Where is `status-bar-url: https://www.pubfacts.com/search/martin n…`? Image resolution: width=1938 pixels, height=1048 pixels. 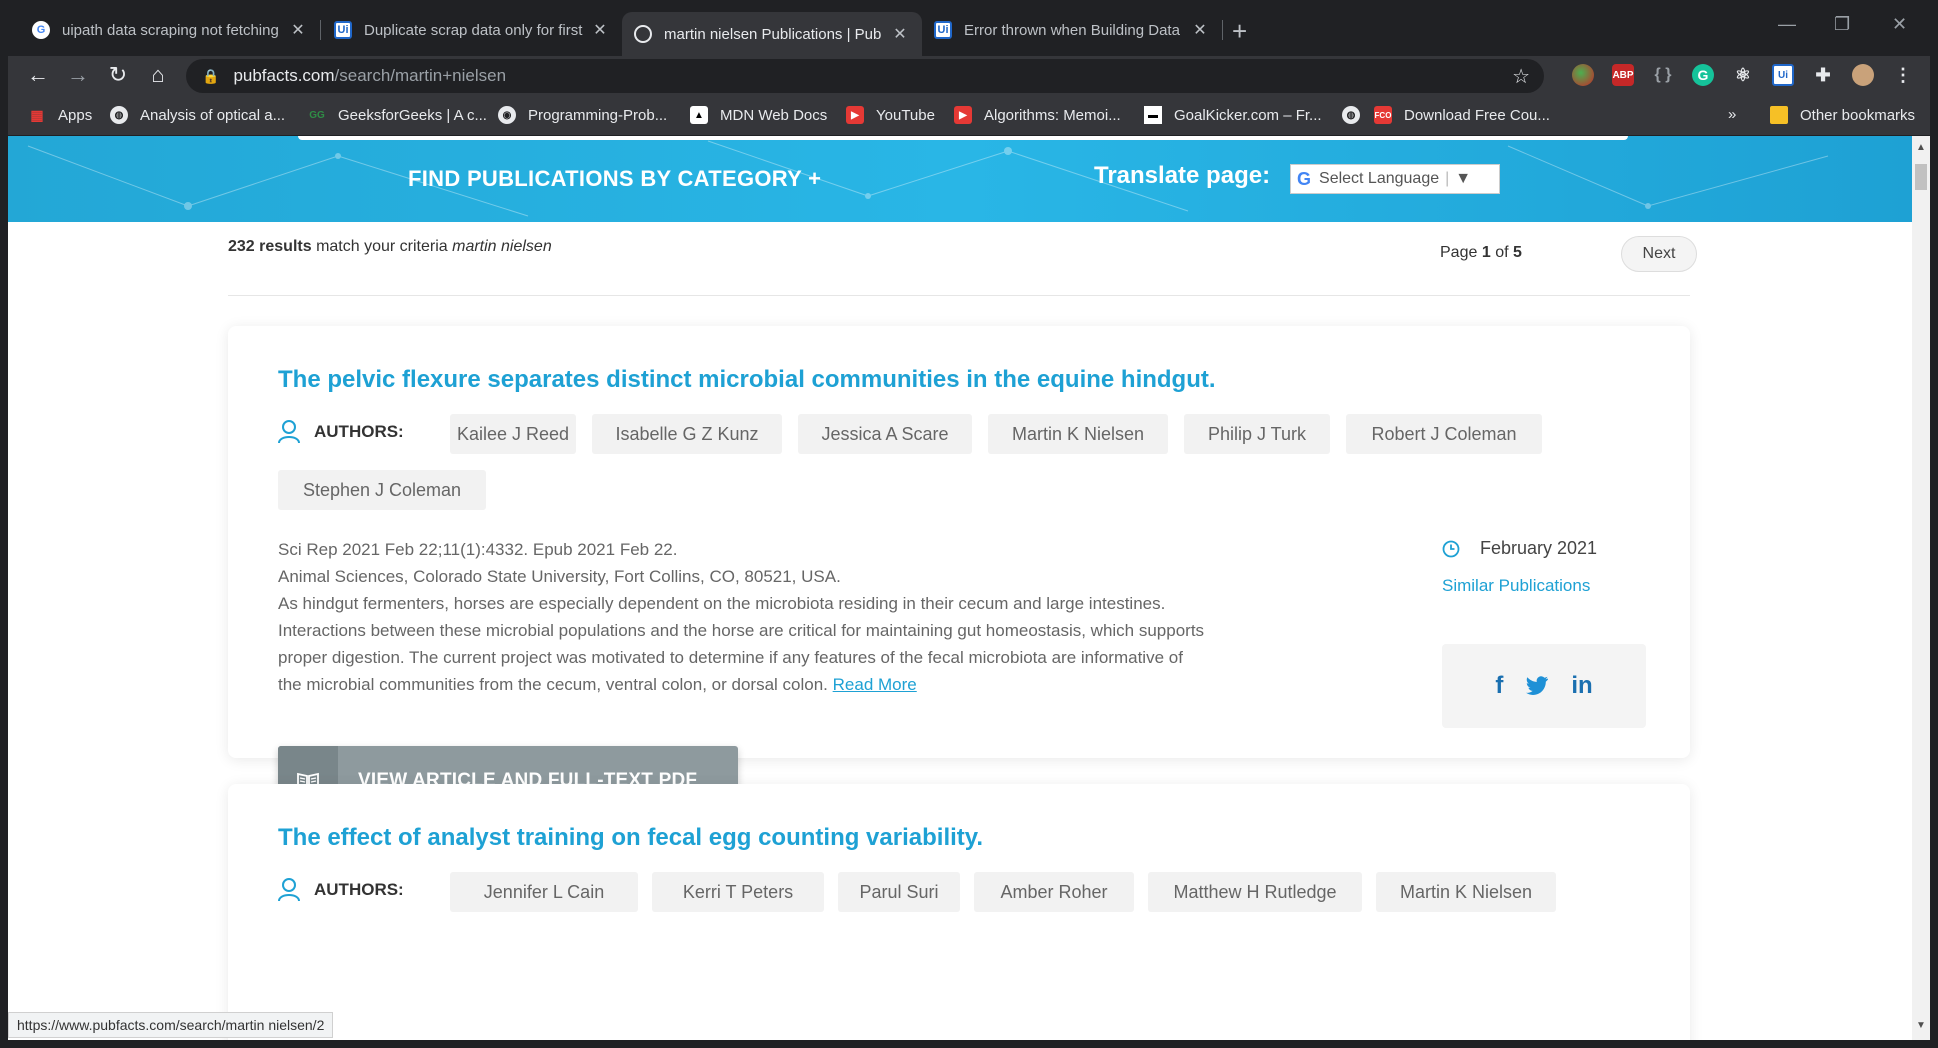
status-bar-url: https://www.pubfacts.com/search/martin n… is located at coordinates (171, 1025).